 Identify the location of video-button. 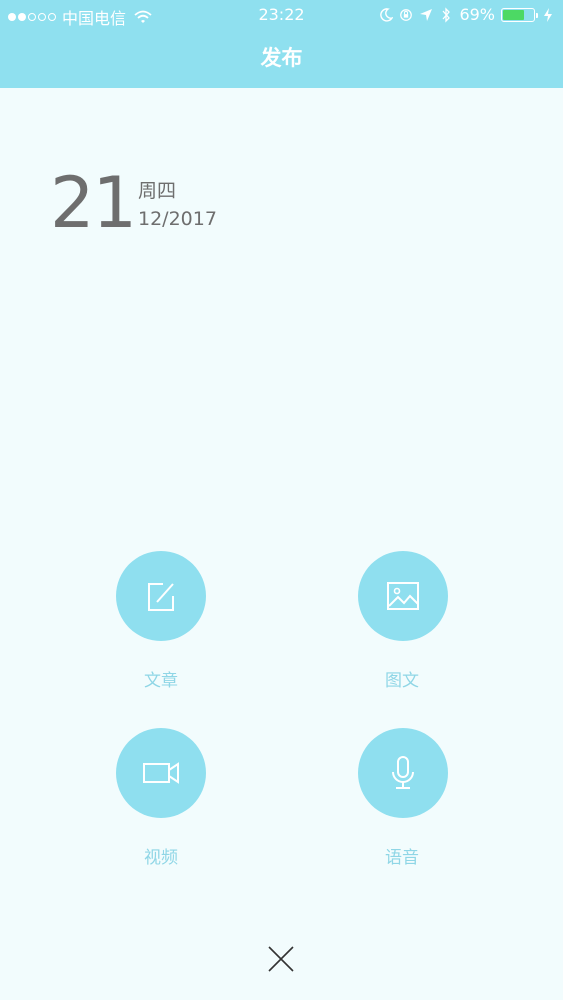
(161, 773).